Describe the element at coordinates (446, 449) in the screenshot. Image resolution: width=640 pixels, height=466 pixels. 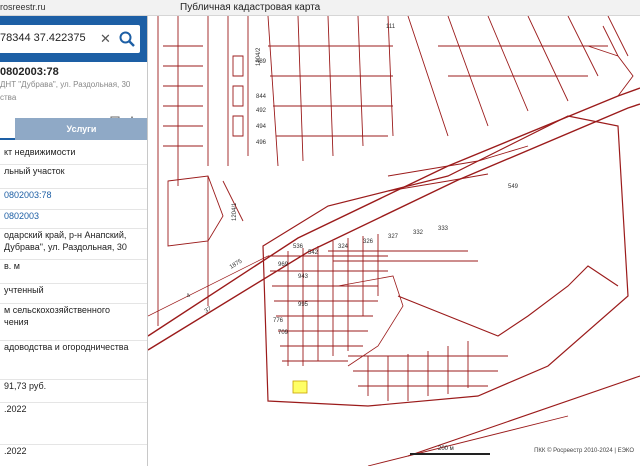
I see `scale-label: 200 м` at that location.